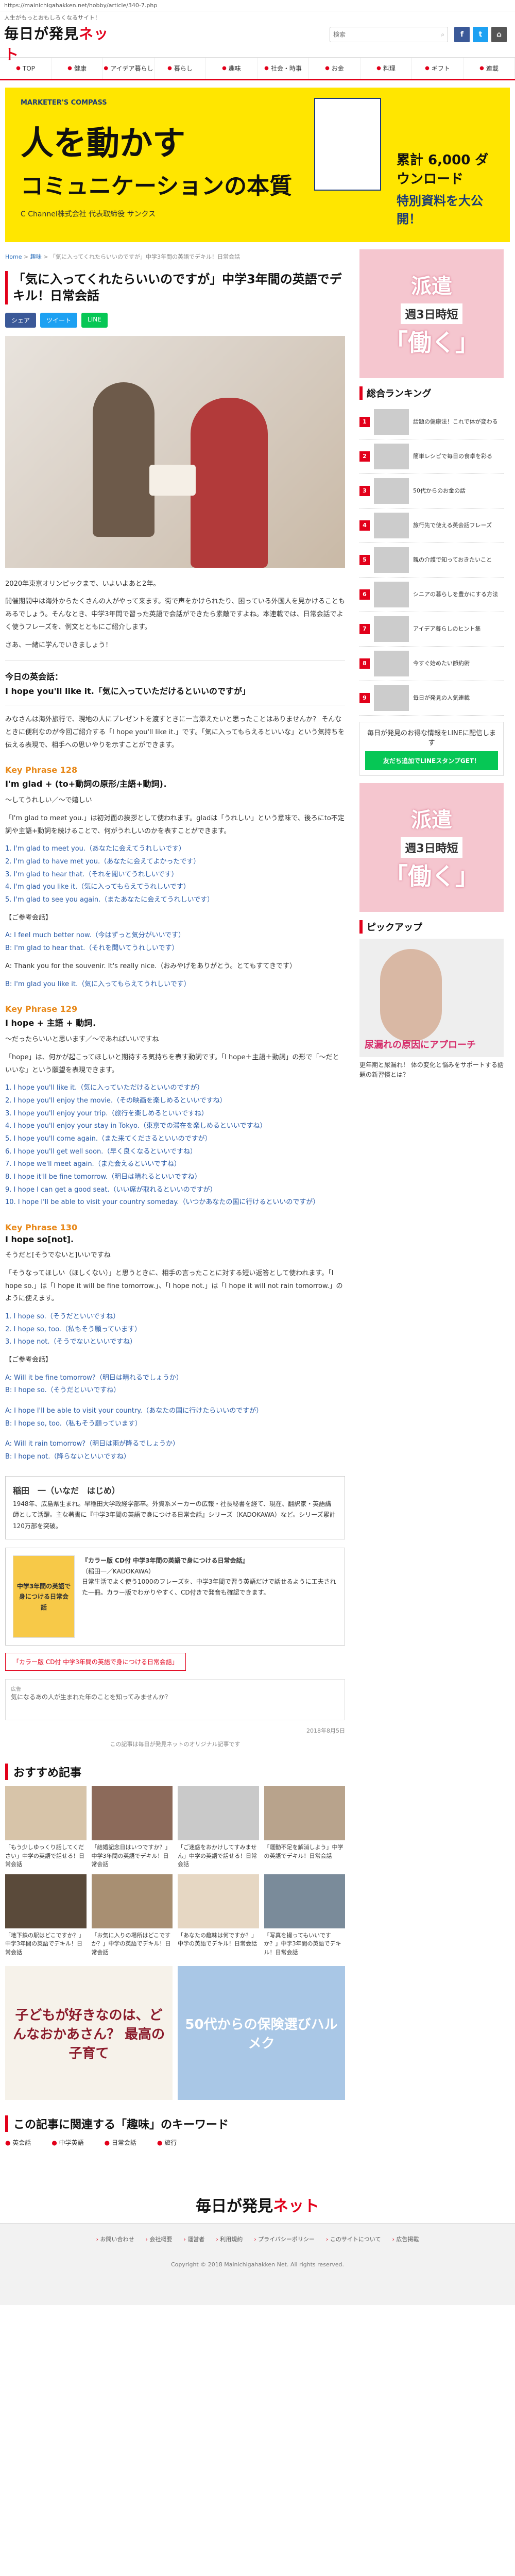 The width and height of the screenshot is (515, 2576). I want to click on site-logo: 毎日が発見ネット, so click(58, 43).